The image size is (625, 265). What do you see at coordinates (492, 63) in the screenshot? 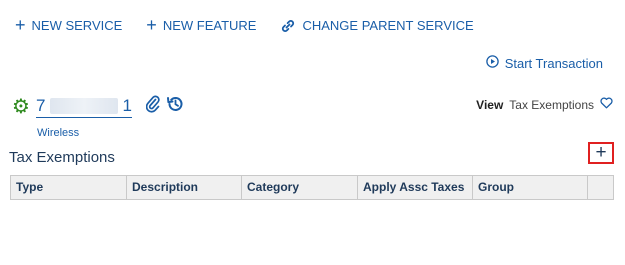
I see `play-circle-icon` at bounding box center [492, 63].